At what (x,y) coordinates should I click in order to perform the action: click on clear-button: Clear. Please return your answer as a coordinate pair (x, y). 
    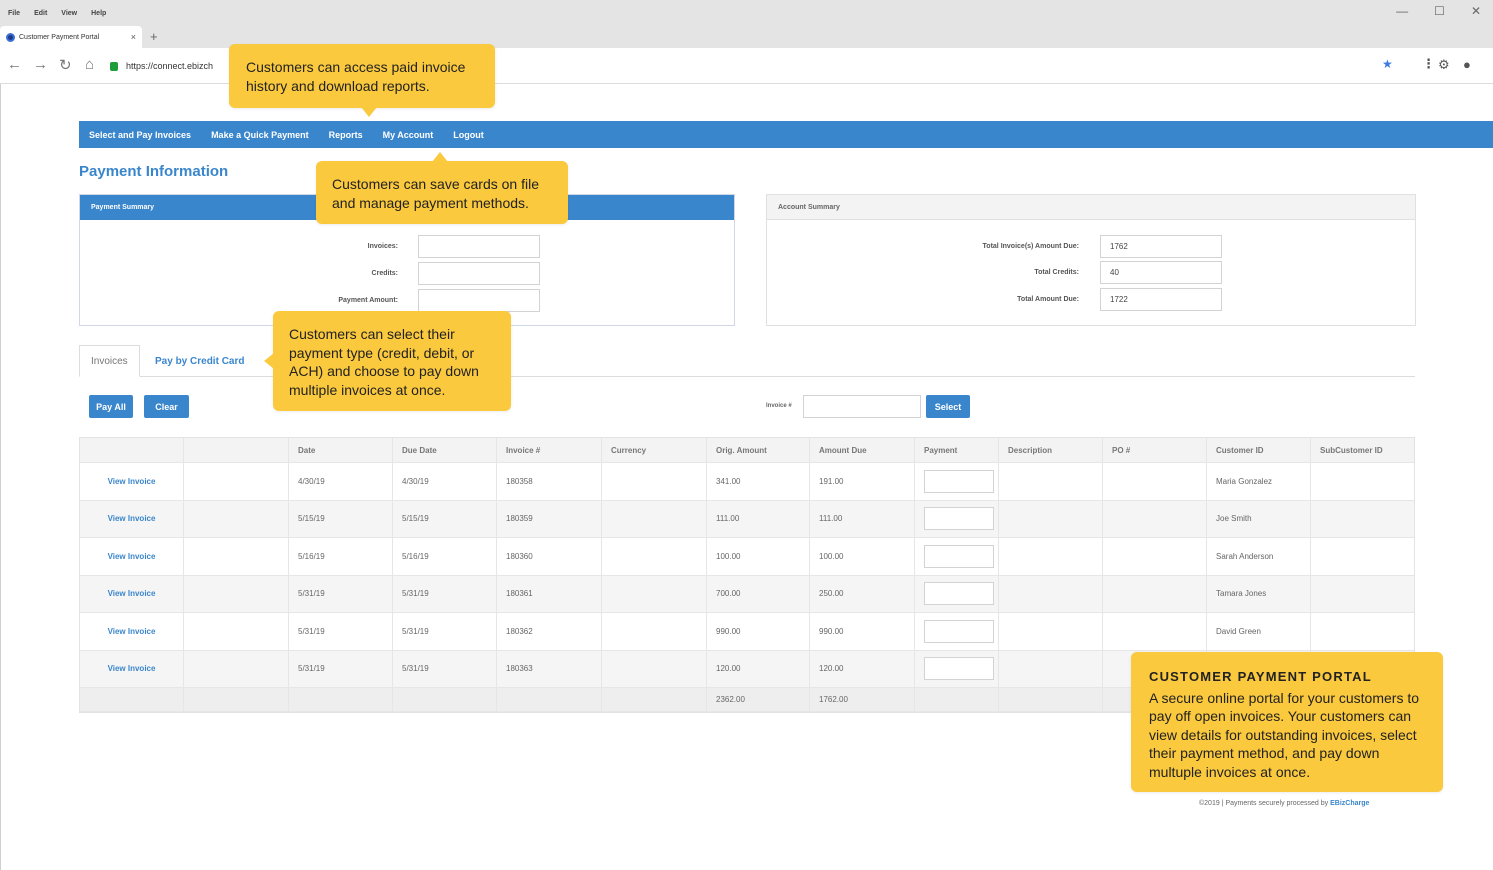
    Looking at the image, I should click on (166, 406).